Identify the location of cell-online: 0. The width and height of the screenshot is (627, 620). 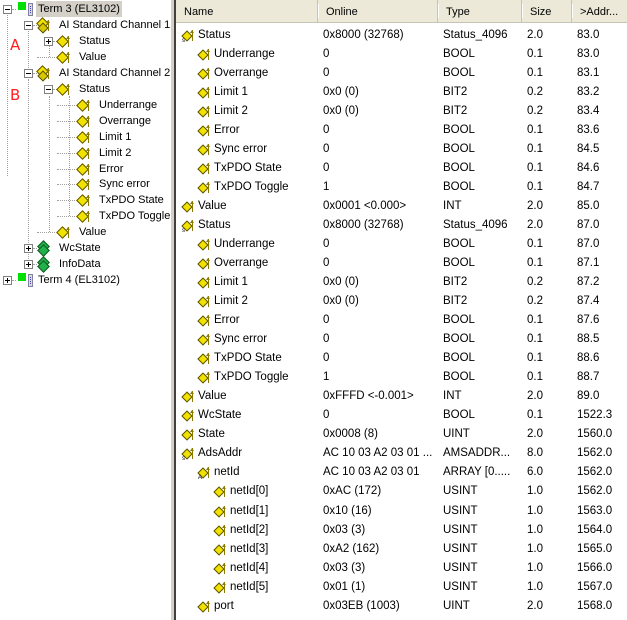
(326, 168).